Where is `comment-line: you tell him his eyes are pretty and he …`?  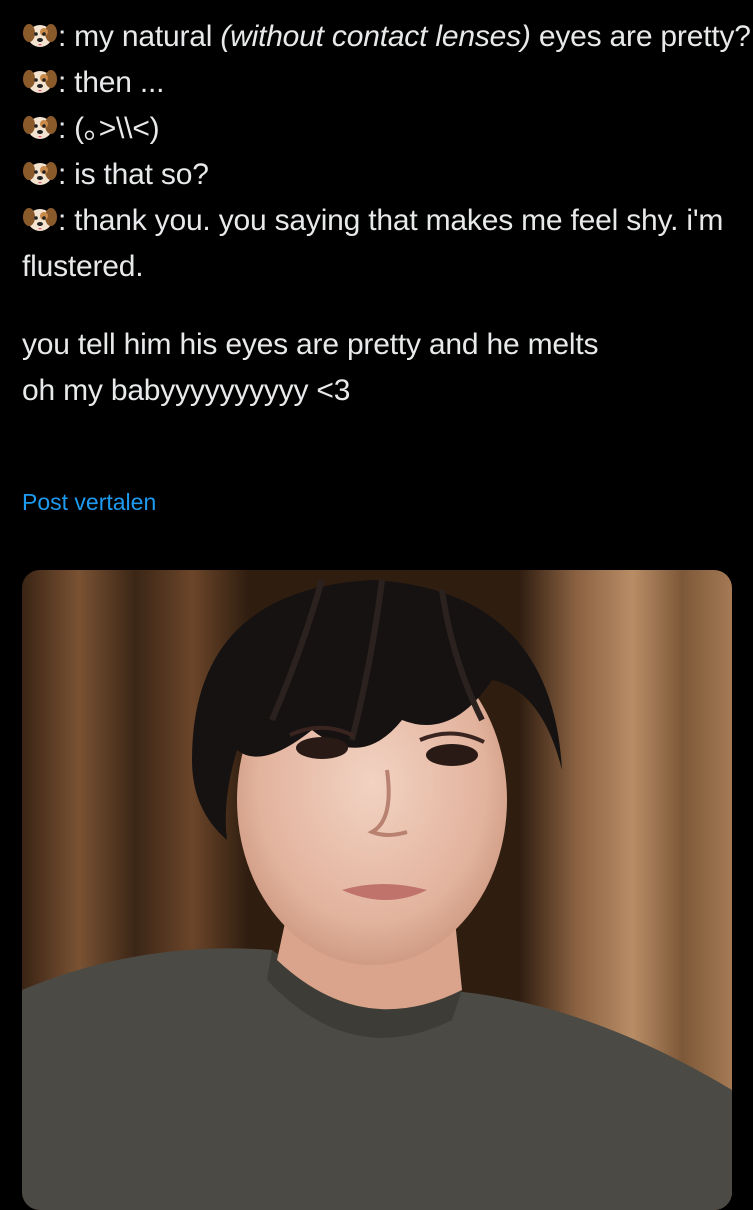
comment-line: you tell him his eyes are pretty and he … is located at coordinates (310, 344).